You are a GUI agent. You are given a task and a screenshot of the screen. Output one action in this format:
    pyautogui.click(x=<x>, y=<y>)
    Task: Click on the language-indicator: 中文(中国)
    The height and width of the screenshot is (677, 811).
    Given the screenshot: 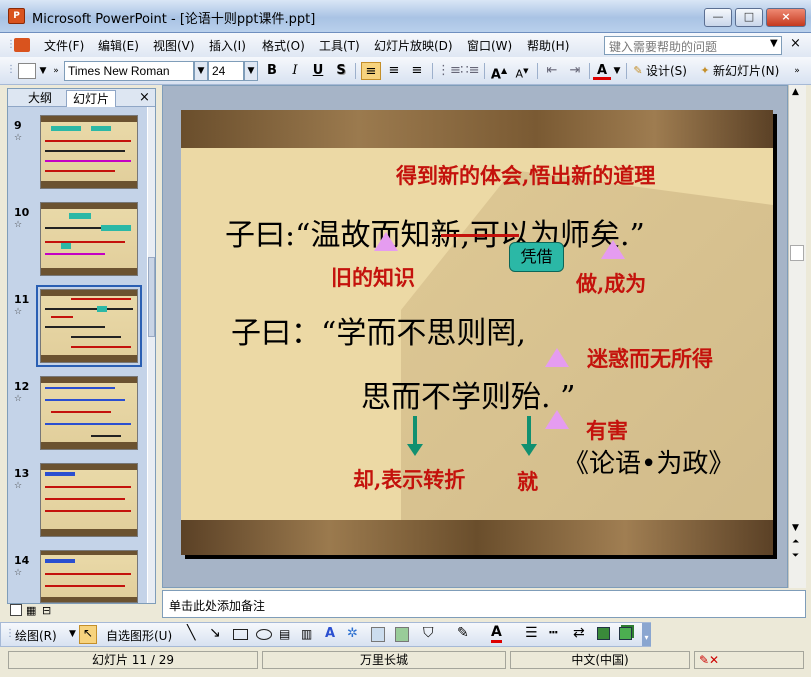 What is the action you would take?
    pyautogui.click(x=600, y=660)
    